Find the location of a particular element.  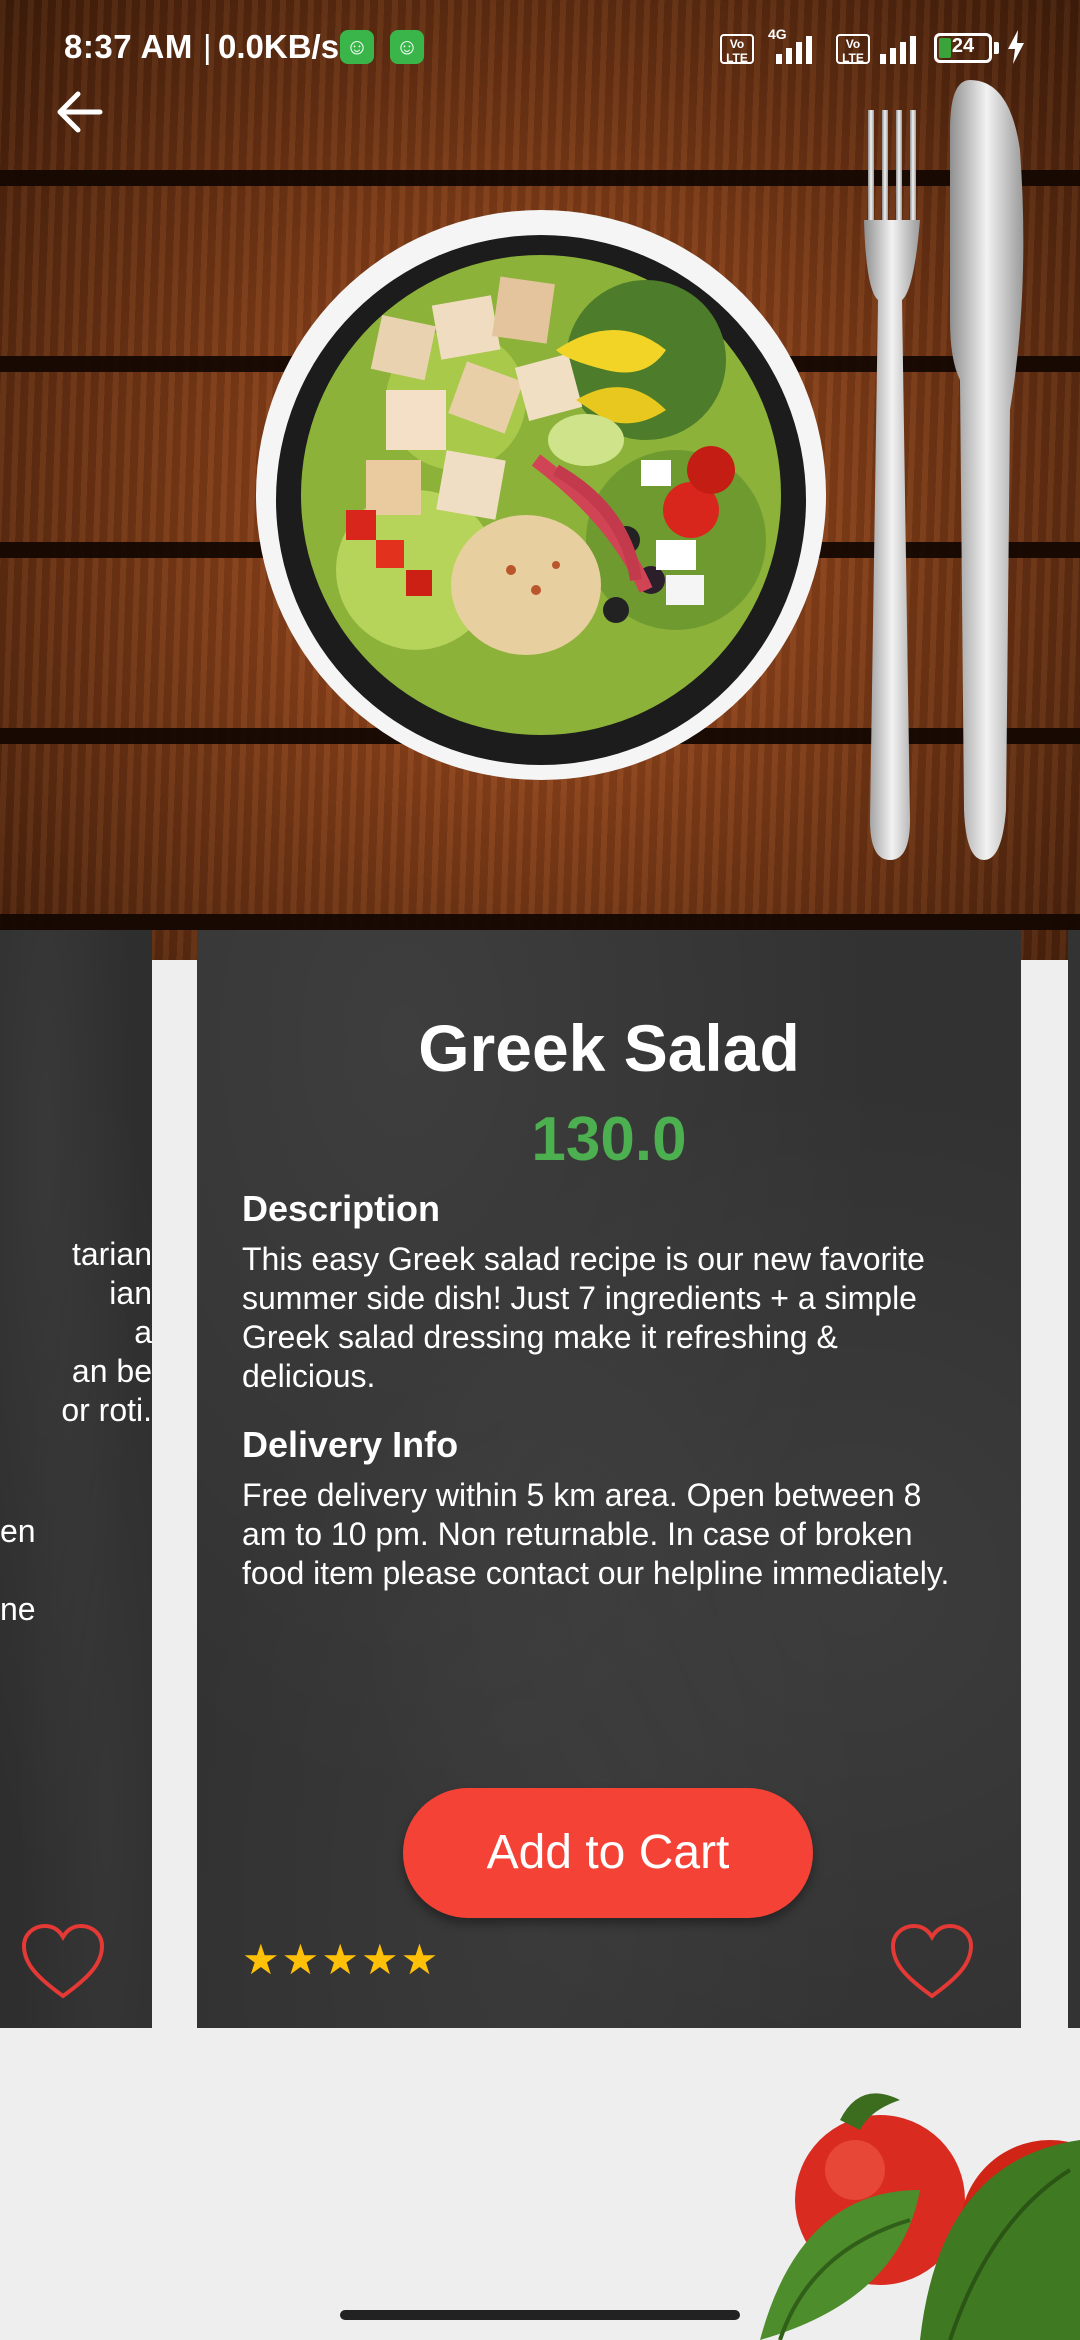

status-network-speed: 0.0KB/s is located at coordinates (279, 46).